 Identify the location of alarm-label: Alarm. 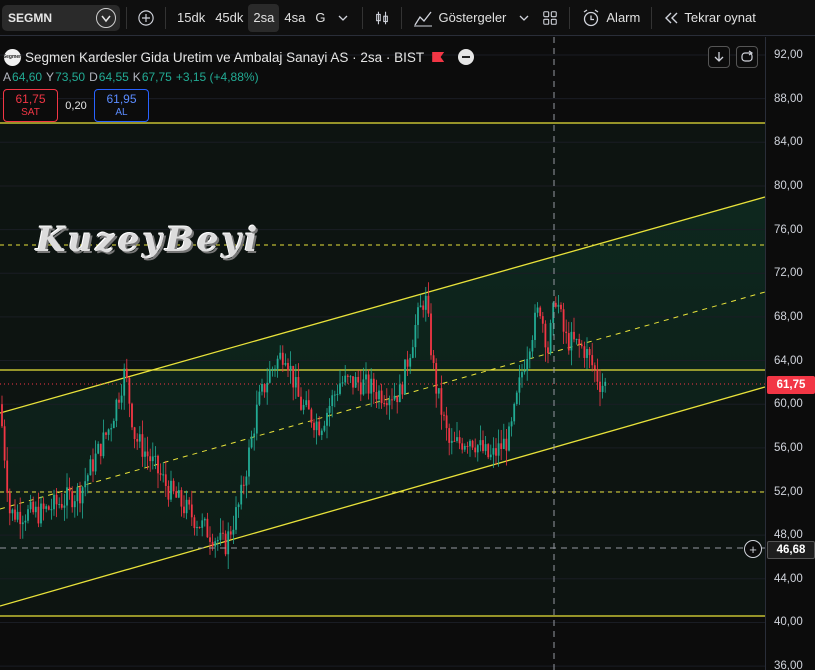
(623, 17).